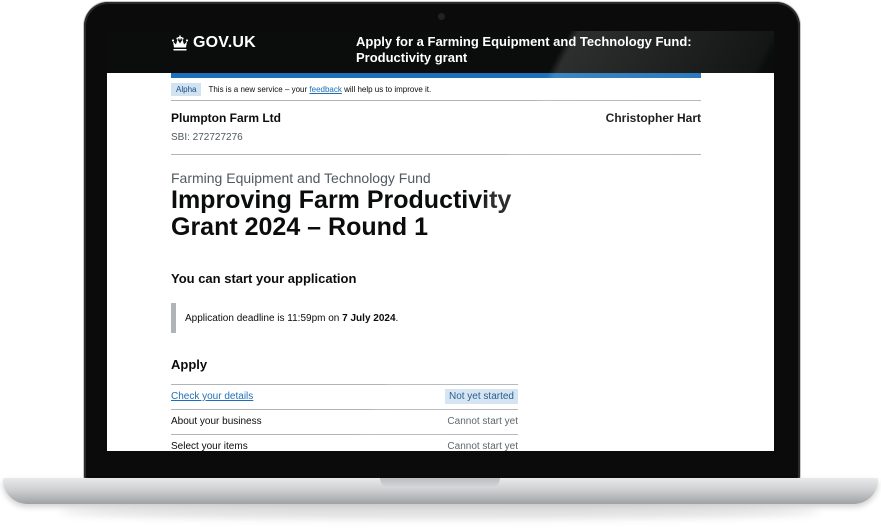  Describe the element at coordinates (369, 318) in the screenshot. I see `deadline-date: 7 July 2024` at that location.